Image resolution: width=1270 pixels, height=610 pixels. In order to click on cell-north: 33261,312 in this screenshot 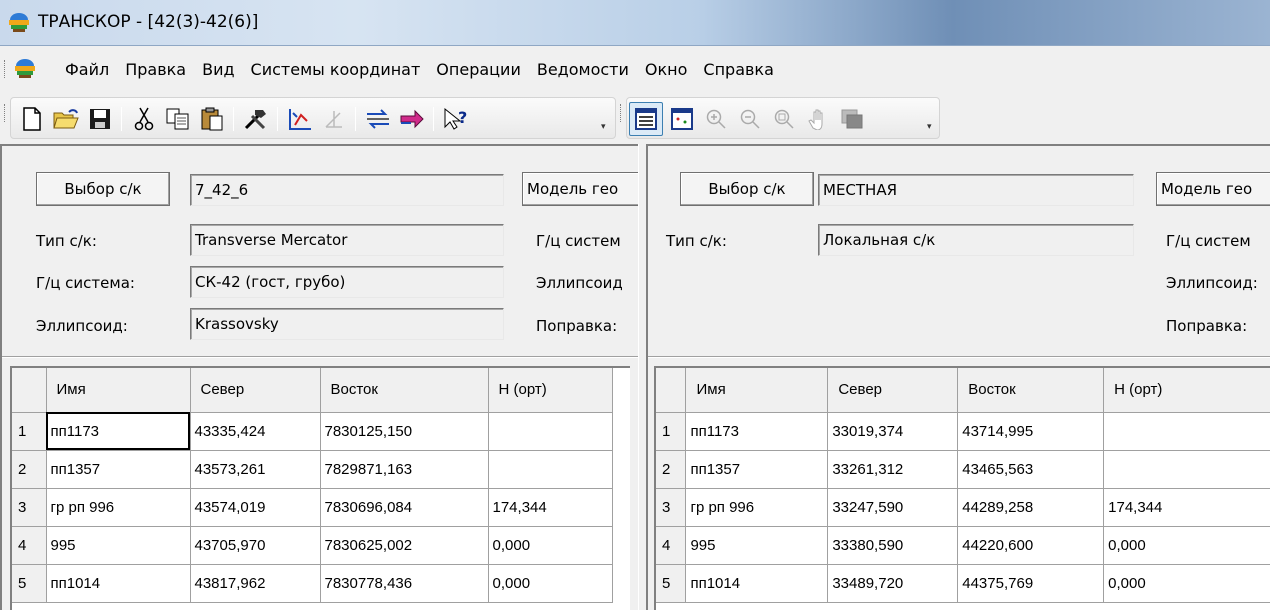, I will do `click(893, 469)`.